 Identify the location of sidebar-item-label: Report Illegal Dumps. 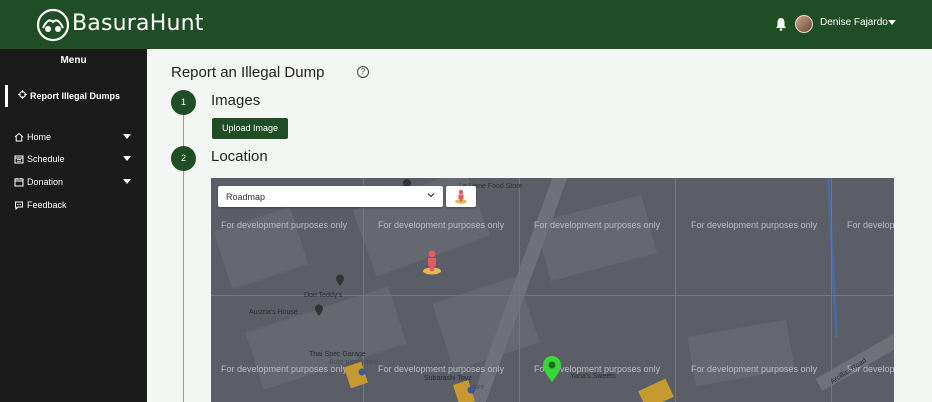
(75, 96).